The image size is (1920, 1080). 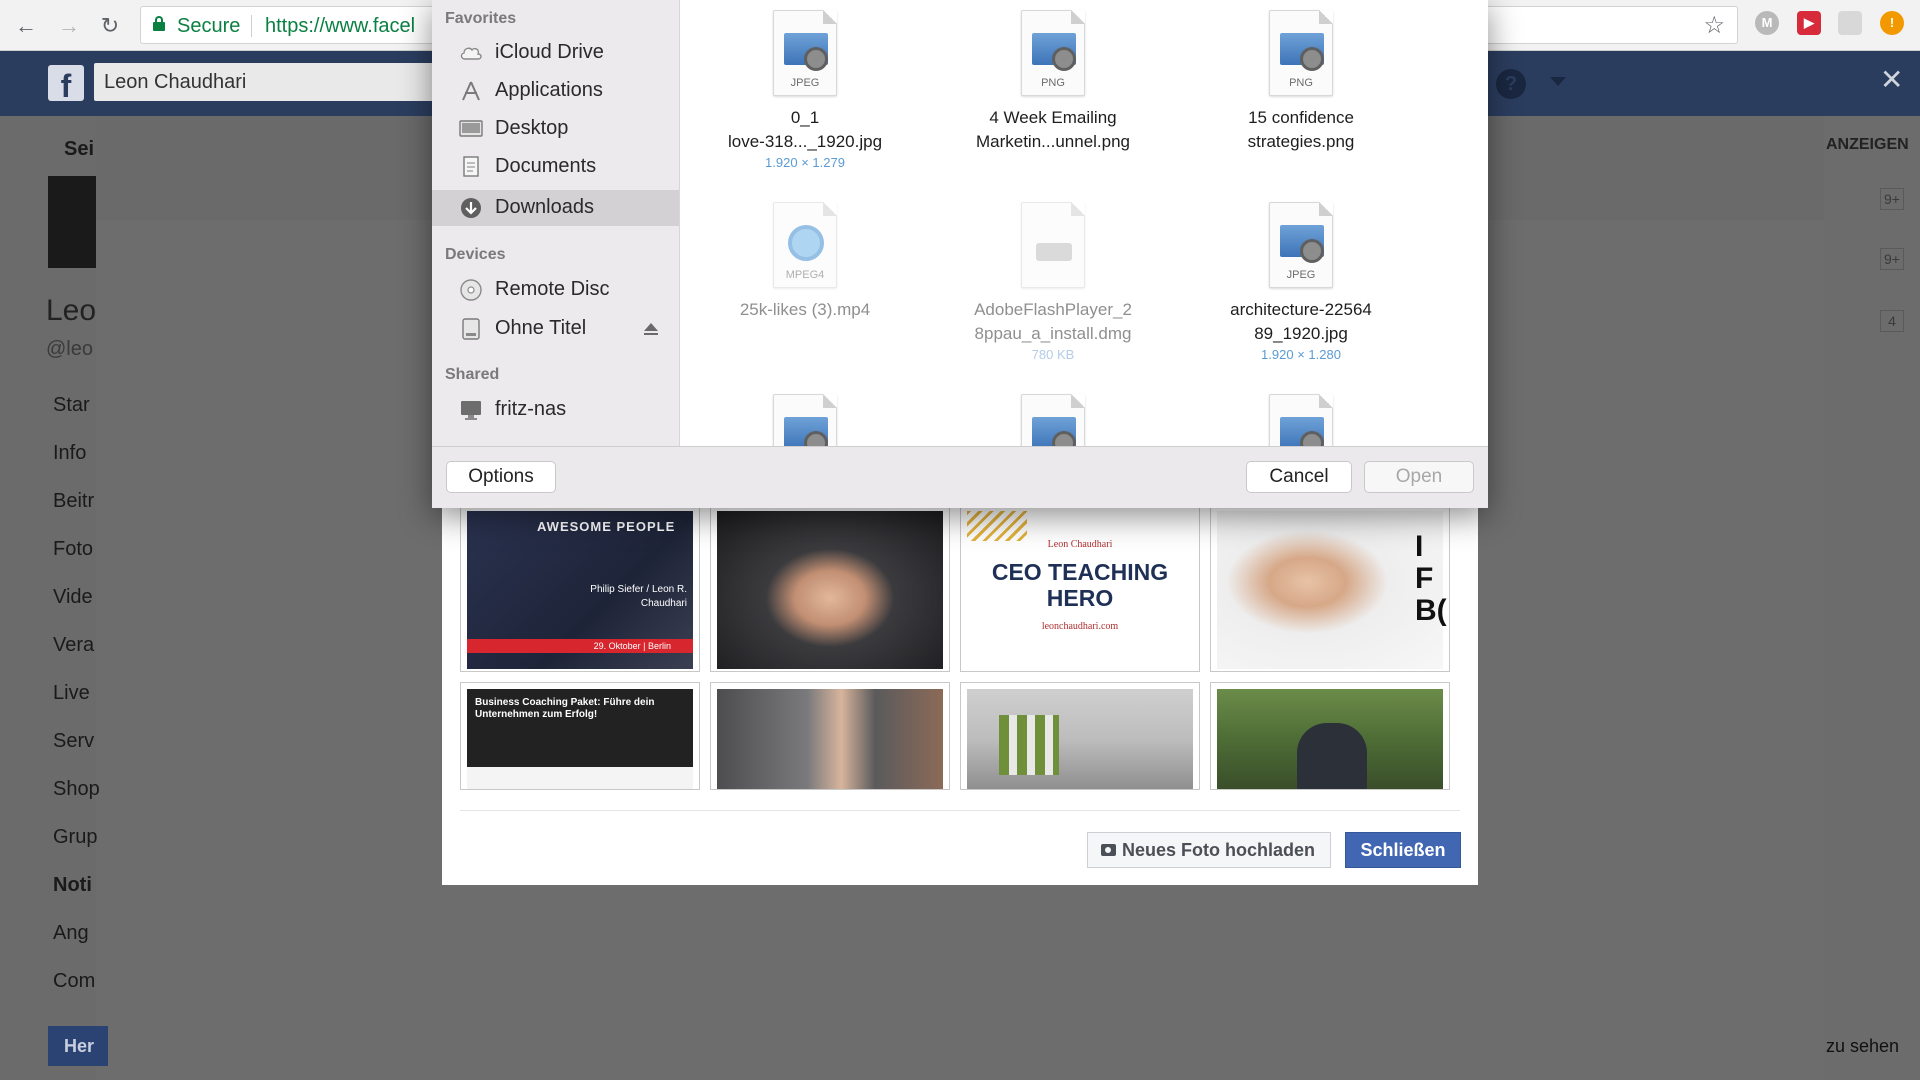 What do you see at coordinates (1867, 145) in the screenshot?
I see `ads-label: ANZEIGEN` at bounding box center [1867, 145].